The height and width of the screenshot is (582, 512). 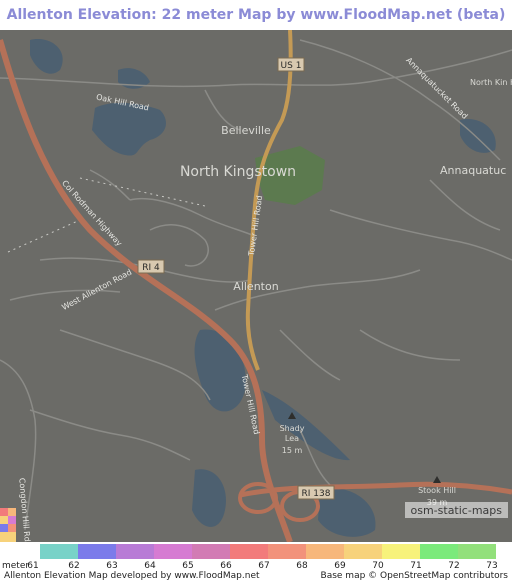 I want to click on legend-label: 63, so click(x=112, y=566).